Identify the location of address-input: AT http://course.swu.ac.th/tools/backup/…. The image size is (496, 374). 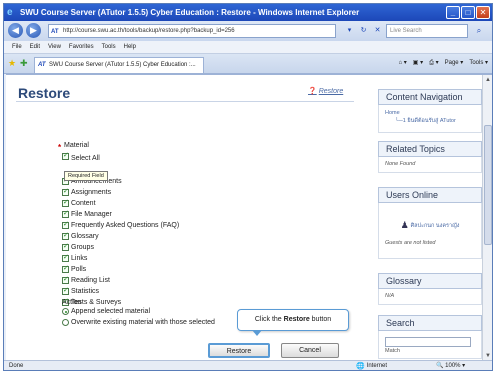
(192, 31).